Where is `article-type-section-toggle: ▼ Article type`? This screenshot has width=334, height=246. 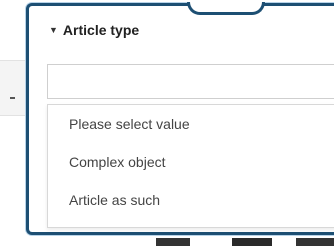
article-type-section-toggle: ▼ Article type is located at coordinates (94, 30).